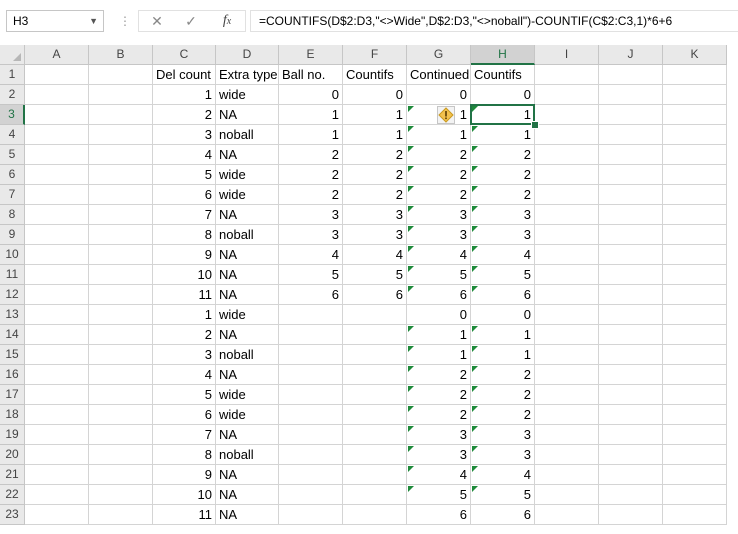 Image resolution: width=738 pixels, height=534 pixels. I want to click on cell-a7, so click(57, 195).